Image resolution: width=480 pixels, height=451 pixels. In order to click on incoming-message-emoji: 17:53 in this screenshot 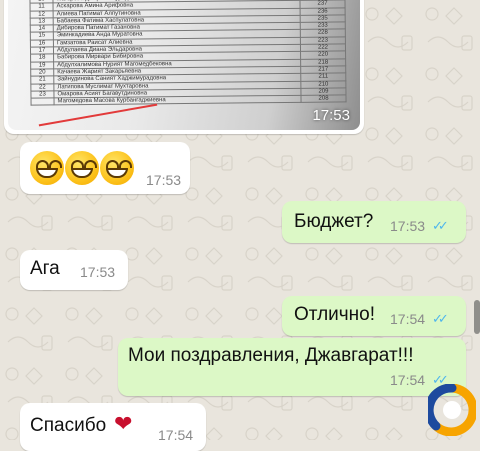, I will do `click(105, 168)`.